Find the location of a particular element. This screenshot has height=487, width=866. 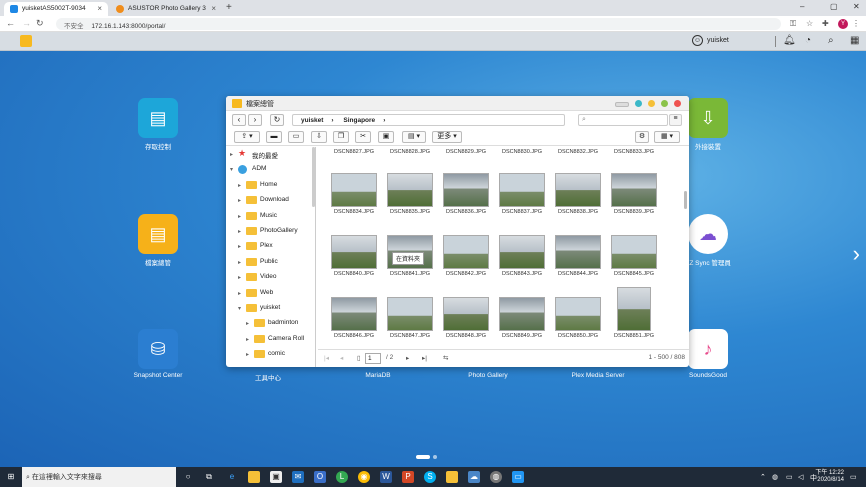

file-thumbnail-item: DSCN8845.JPG is located at coordinates (634, 256).